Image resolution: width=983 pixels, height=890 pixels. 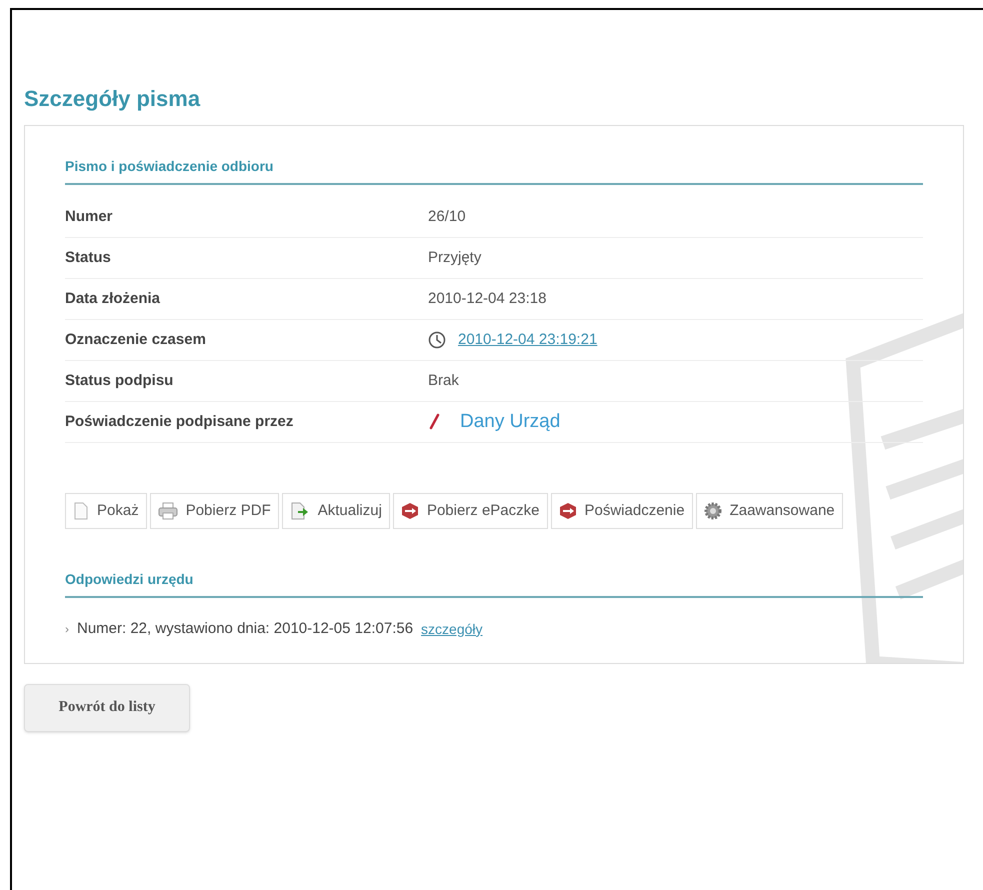 What do you see at coordinates (214, 511) in the screenshot?
I see `action-button: Pobierz PDF` at bounding box center [214, 511].